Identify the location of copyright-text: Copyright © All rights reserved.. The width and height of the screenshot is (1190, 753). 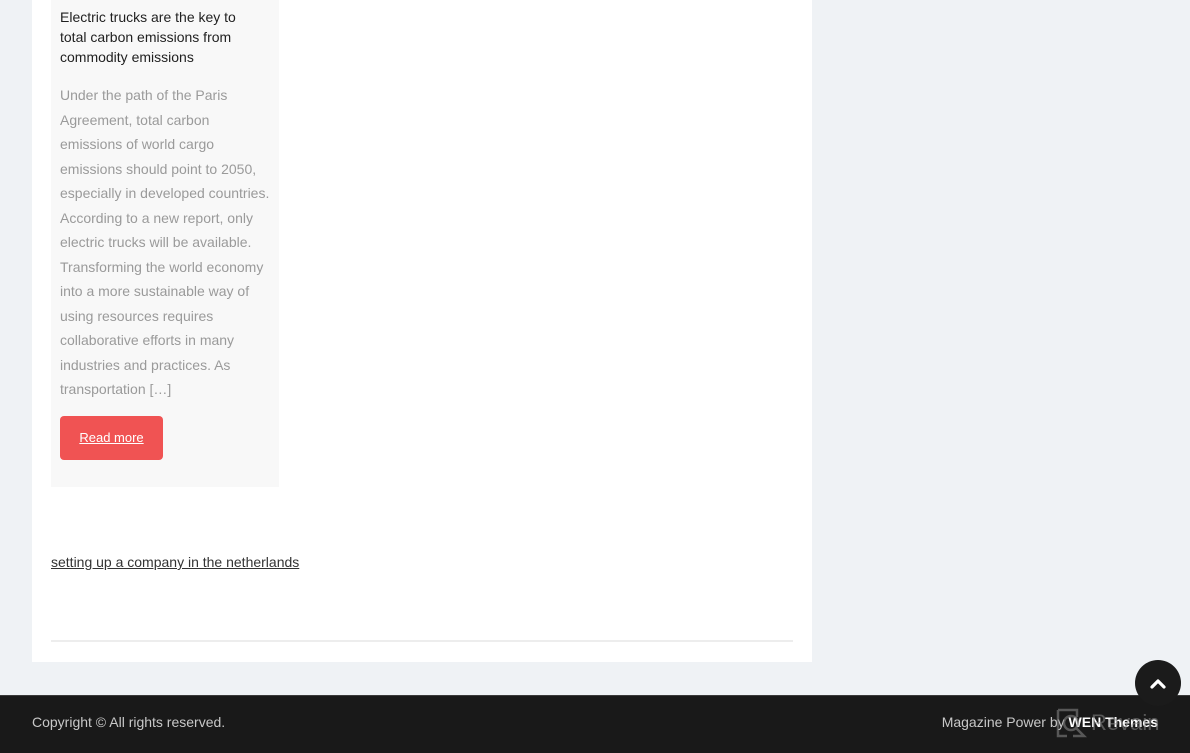
(129, 722).